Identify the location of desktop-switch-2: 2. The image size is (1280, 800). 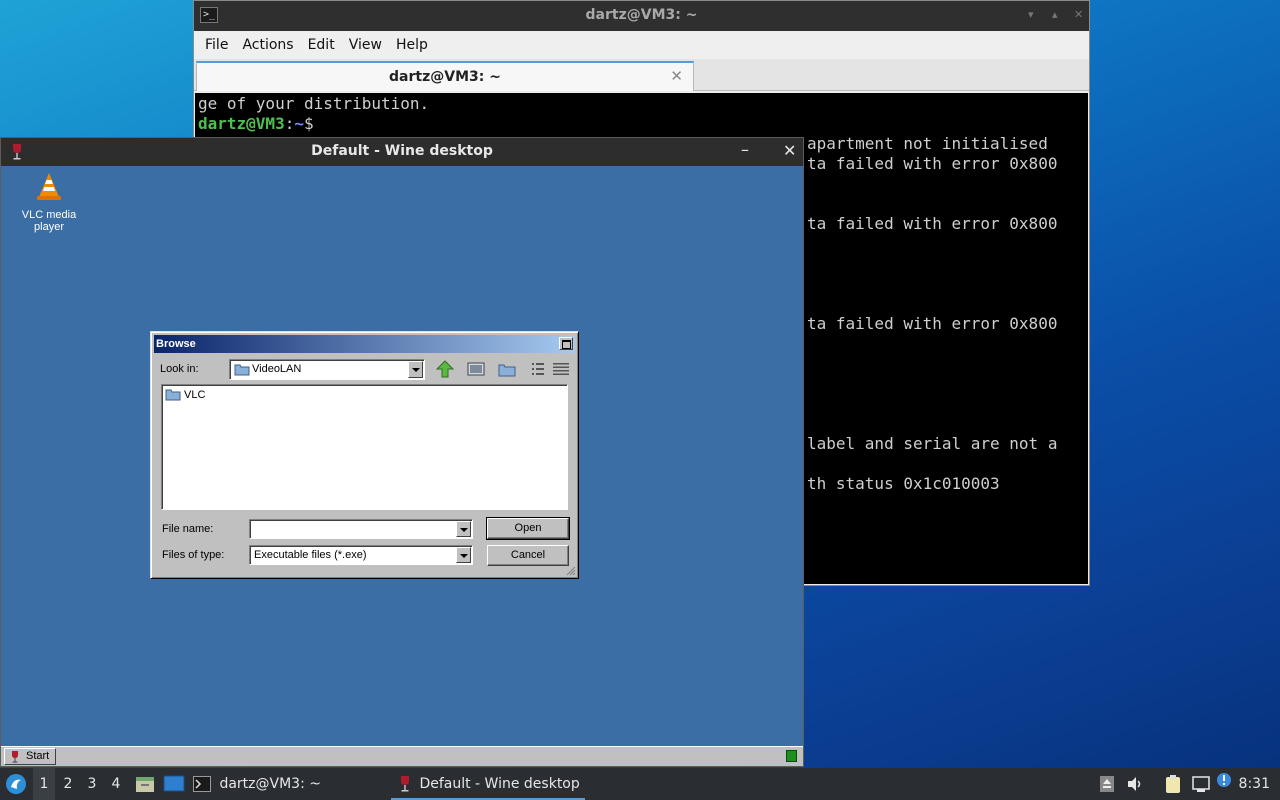
(68, 784).